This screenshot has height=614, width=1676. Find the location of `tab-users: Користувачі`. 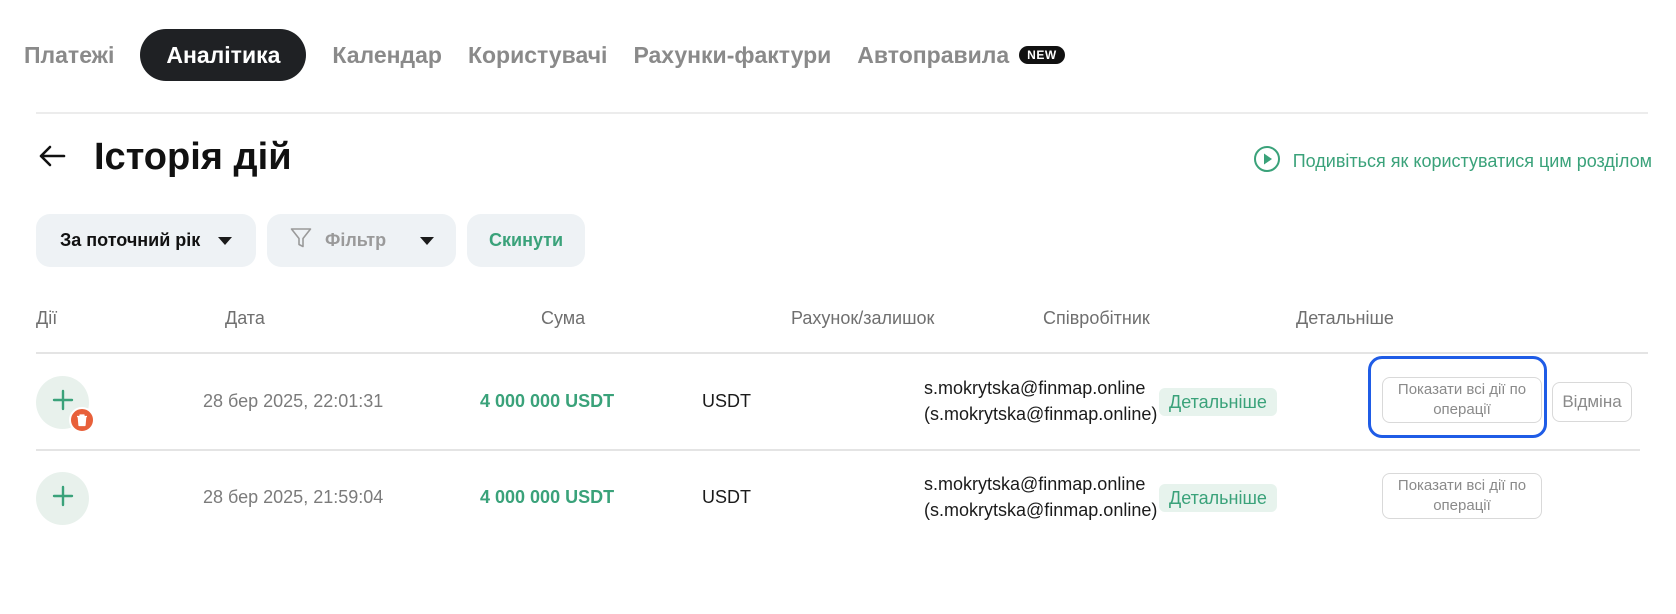

tab-users: Користувачі is located at coordinates (538, 55).